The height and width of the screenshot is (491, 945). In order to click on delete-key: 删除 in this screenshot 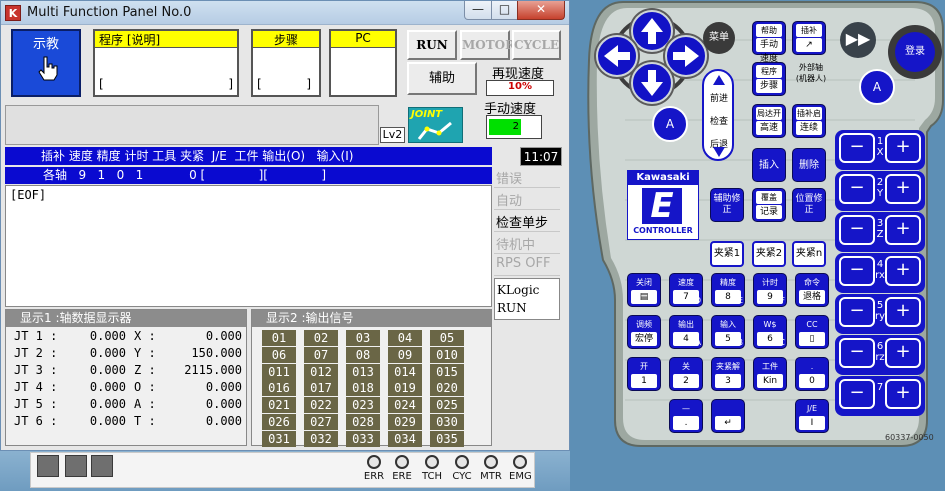, I will do `click(809, 165)`.